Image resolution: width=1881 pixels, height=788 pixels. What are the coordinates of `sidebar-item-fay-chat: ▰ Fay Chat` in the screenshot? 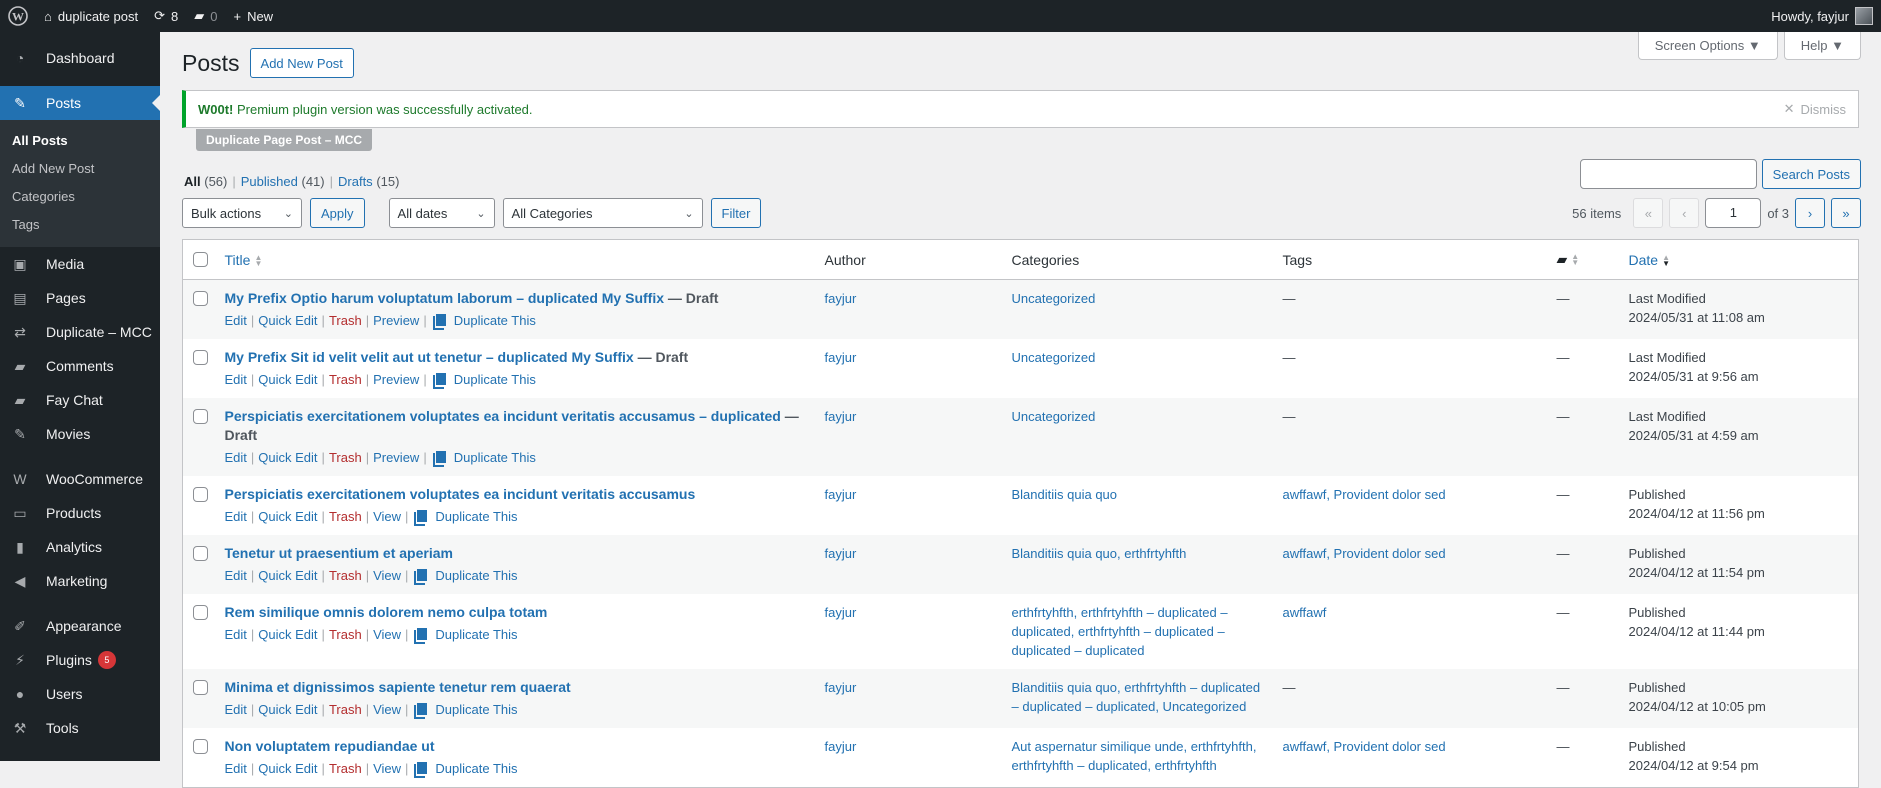 It's located at (80, 400).